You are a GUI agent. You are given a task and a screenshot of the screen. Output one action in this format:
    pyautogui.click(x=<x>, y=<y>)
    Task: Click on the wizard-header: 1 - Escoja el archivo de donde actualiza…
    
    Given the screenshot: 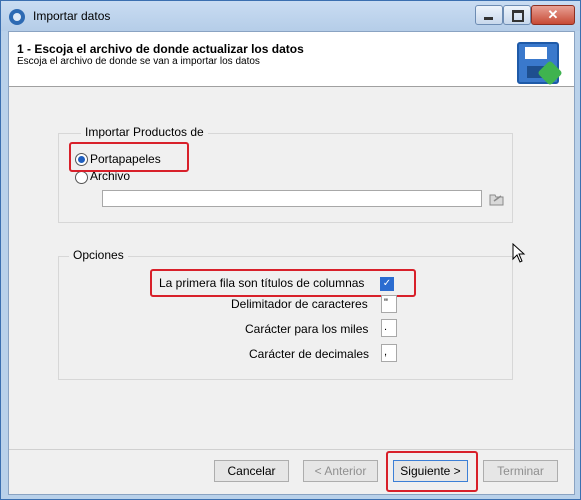 What is the action you would take?
    pyautogui.click(x=291, y=59)
    